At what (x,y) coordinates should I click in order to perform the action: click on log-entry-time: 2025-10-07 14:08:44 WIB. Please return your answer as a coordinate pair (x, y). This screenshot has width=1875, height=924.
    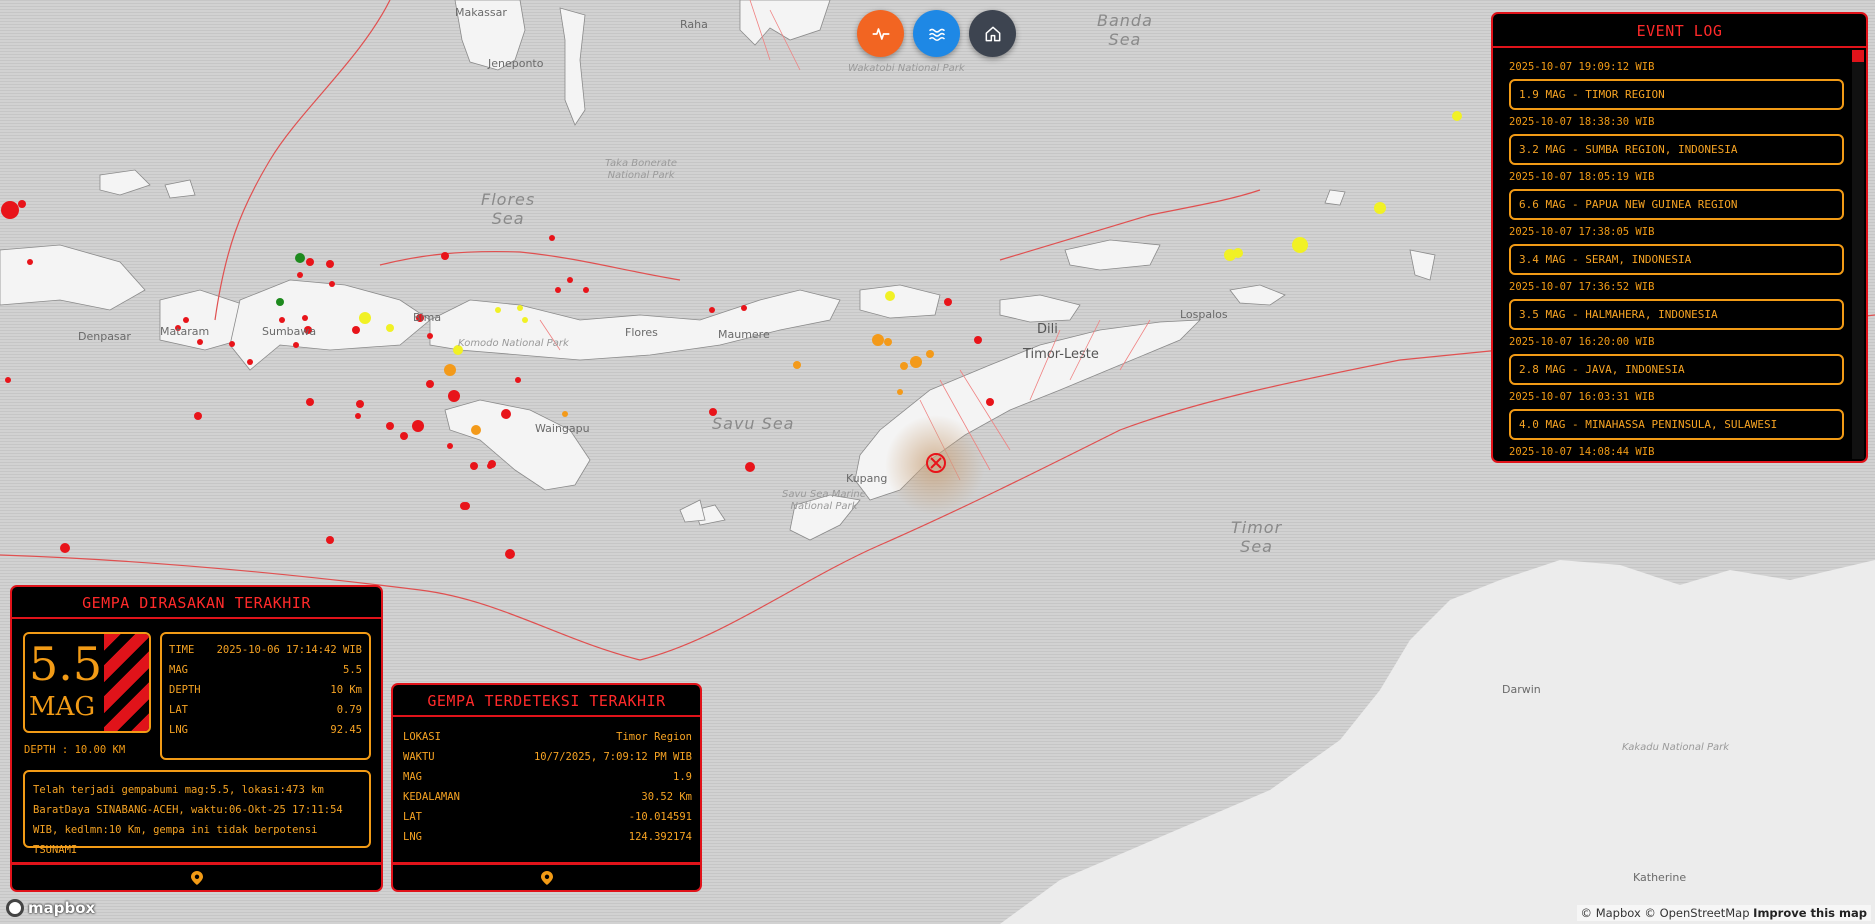
    Looking at the image, I should click on (1582, 452).